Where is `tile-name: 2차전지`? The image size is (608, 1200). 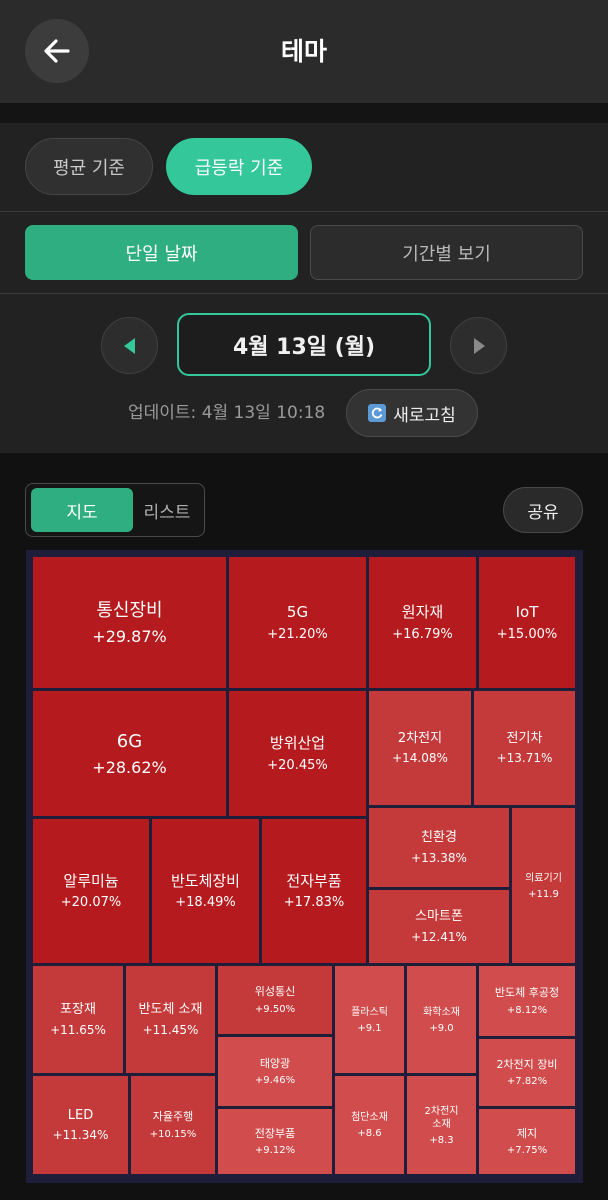 tile-name: 2차전지 is located at coordinates (420, 738).